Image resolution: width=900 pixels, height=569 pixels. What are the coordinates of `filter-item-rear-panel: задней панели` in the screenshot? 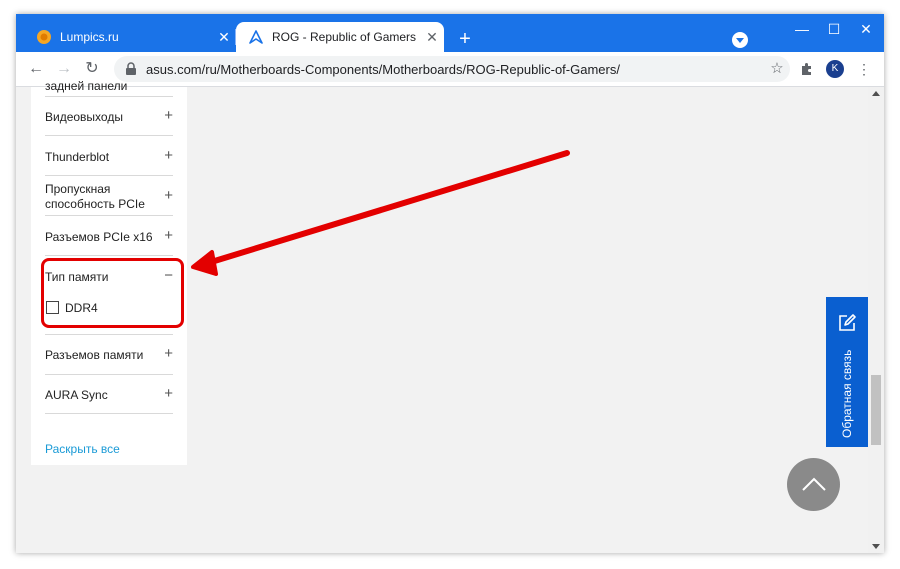 It's located at (109, 88).